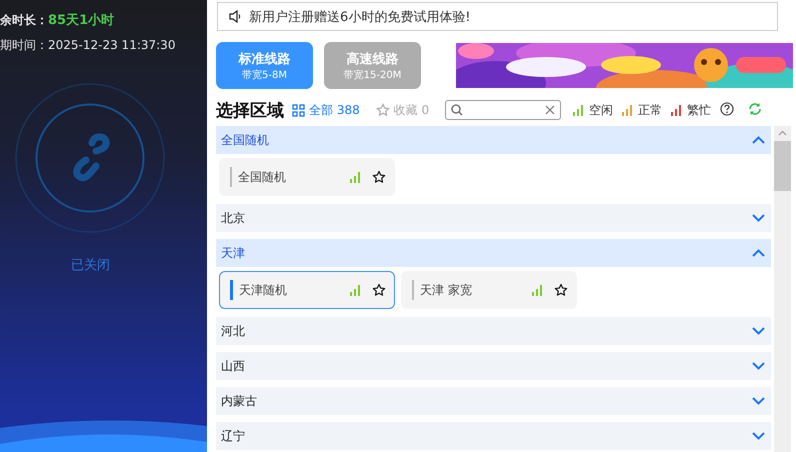 This screenshot has height=452, width=796. Describe the element at coordinates (263, 290) in the screenshot. I see `node-name: 天津随机` at that location.